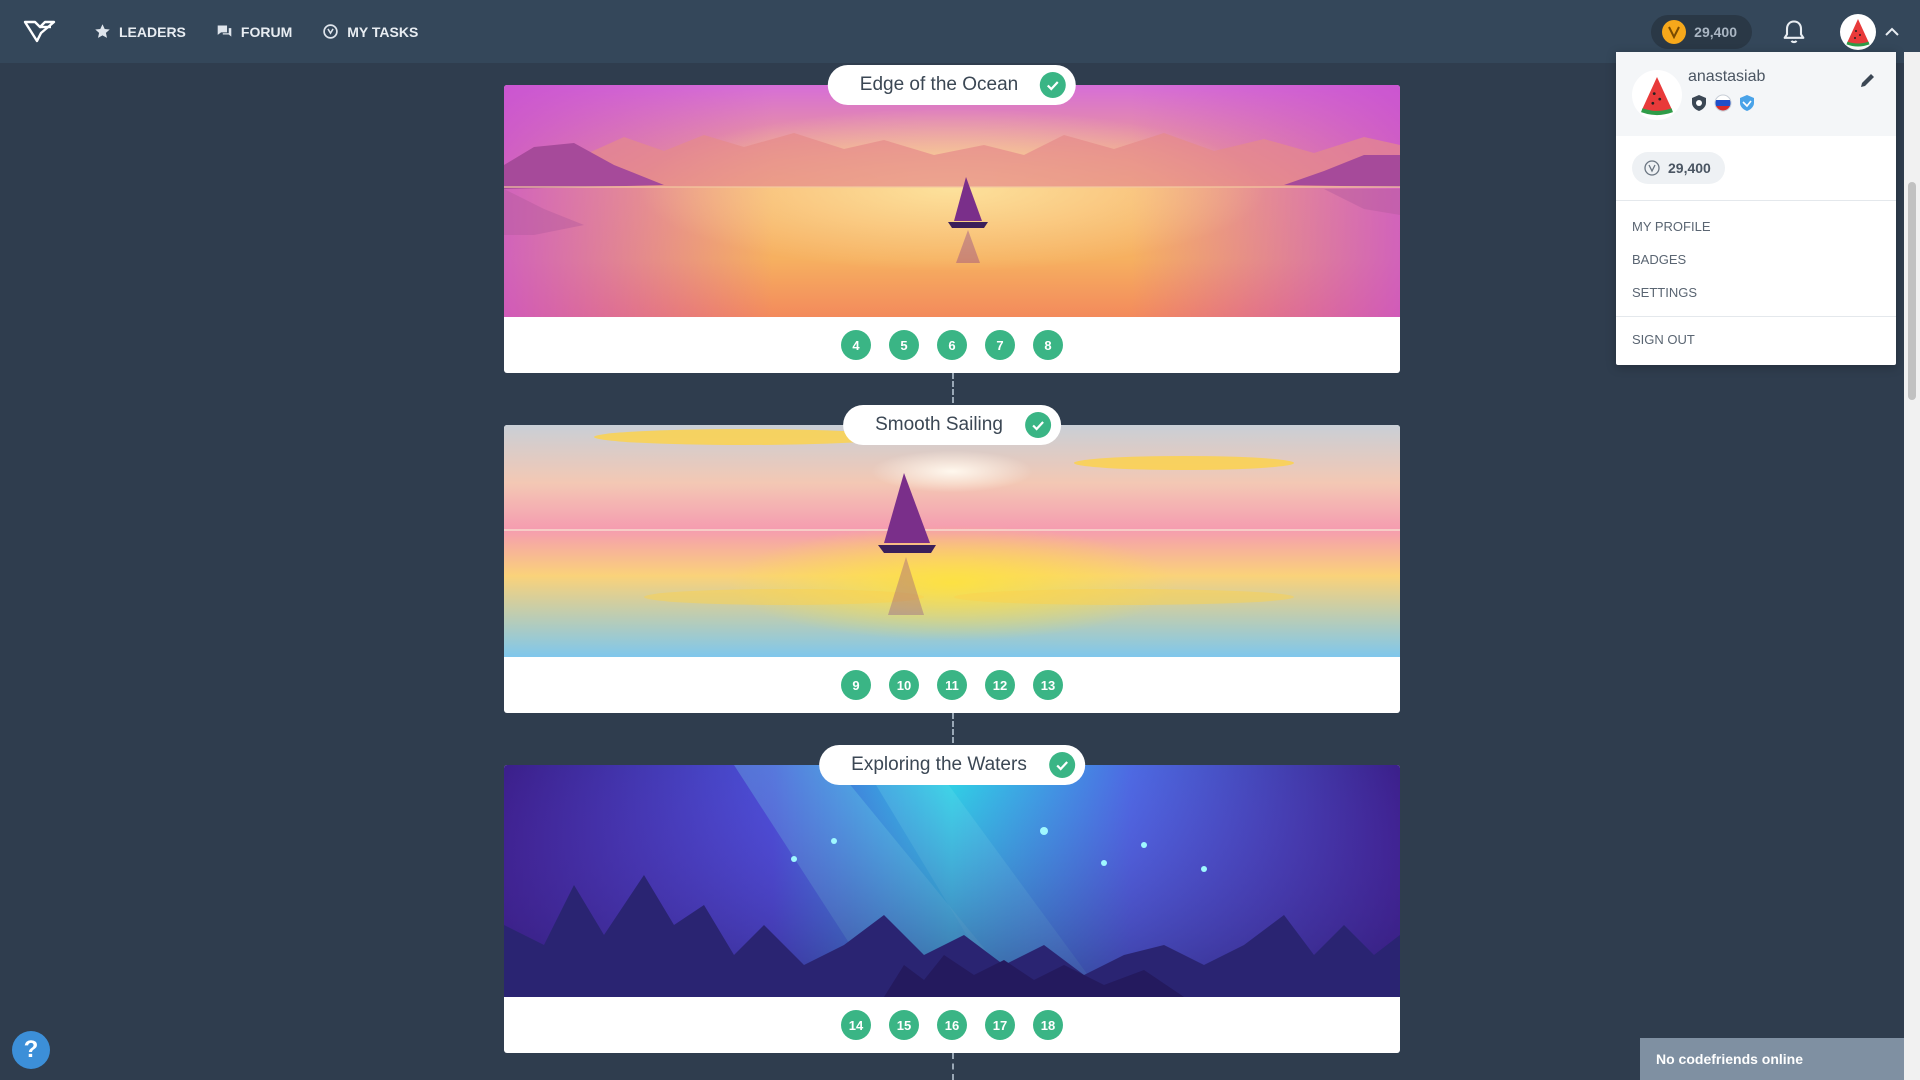 The image size is (1920, 1080). I want to click on nav-forum: FORUM, so click(254, 31).